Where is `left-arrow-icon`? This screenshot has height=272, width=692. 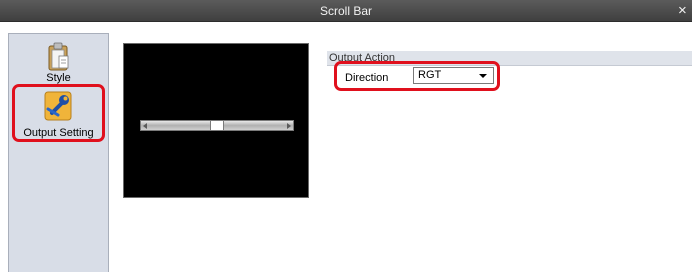 left-arrow-icon is located at coordinates (145, 126).